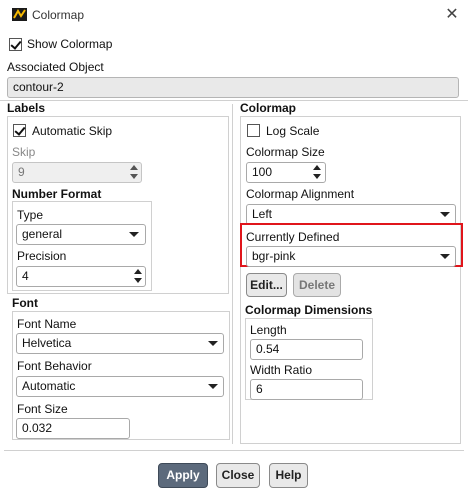 The width and height of the screenshot is (468, 500). What do you see at coordinates (72, 131) in the screenshot?
I see `automatic-skip-label: Automatic Skip` at bounding box center [72, 131].